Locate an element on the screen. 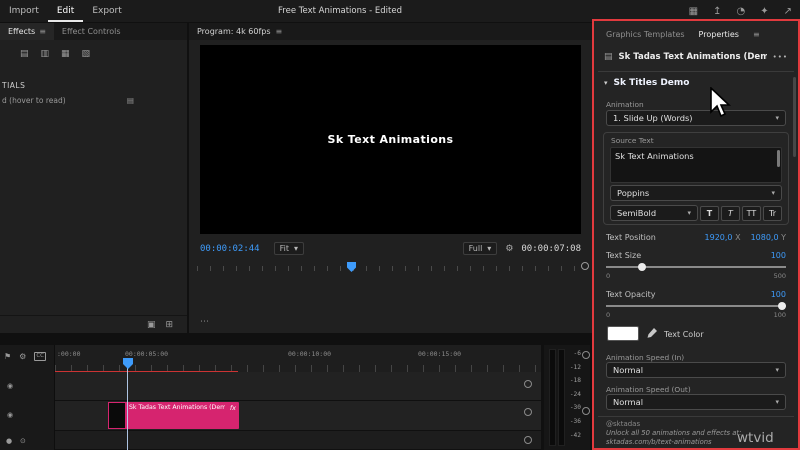 Image resolution: width=800 pixels, height=450 pixels. tab-graphics-templates: Graphics Templates is located at coordinates (645, 34).